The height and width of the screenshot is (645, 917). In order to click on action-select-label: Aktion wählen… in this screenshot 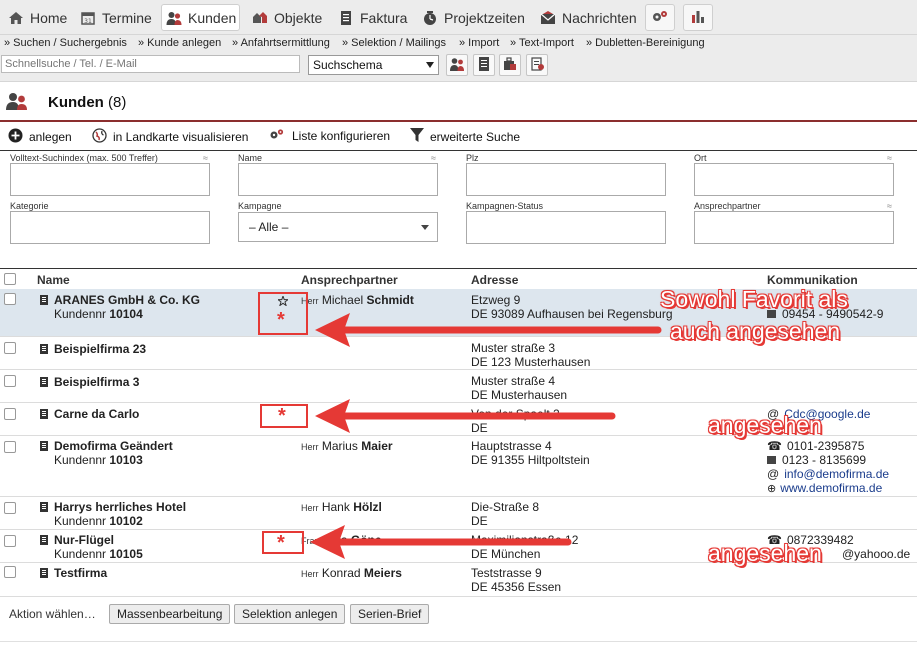, I will do `click(52, 614)`.